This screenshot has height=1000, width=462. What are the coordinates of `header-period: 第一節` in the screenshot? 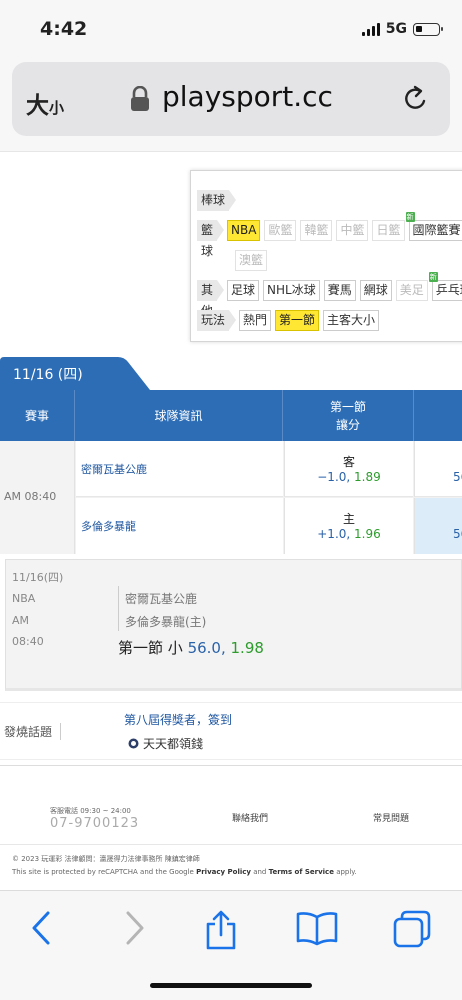 It's located at (347, 406).